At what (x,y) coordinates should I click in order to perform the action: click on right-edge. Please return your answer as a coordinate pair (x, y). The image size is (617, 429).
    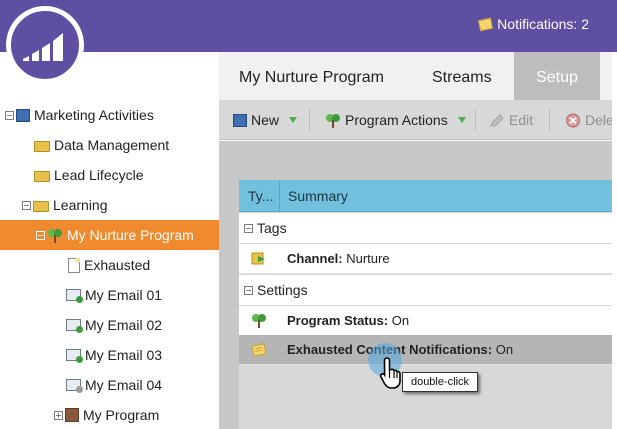
    Looking at the image, I should click on (614, 240).